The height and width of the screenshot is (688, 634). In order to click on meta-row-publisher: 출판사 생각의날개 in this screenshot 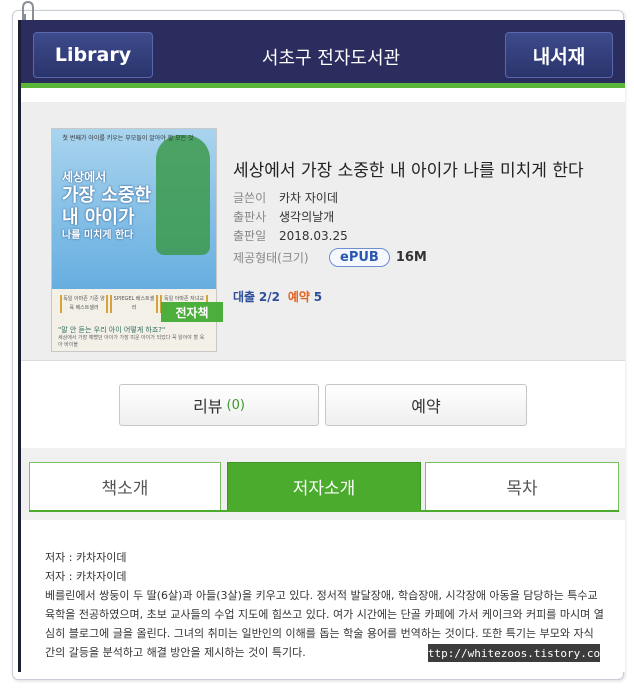, I will do `click(330, 216)`.